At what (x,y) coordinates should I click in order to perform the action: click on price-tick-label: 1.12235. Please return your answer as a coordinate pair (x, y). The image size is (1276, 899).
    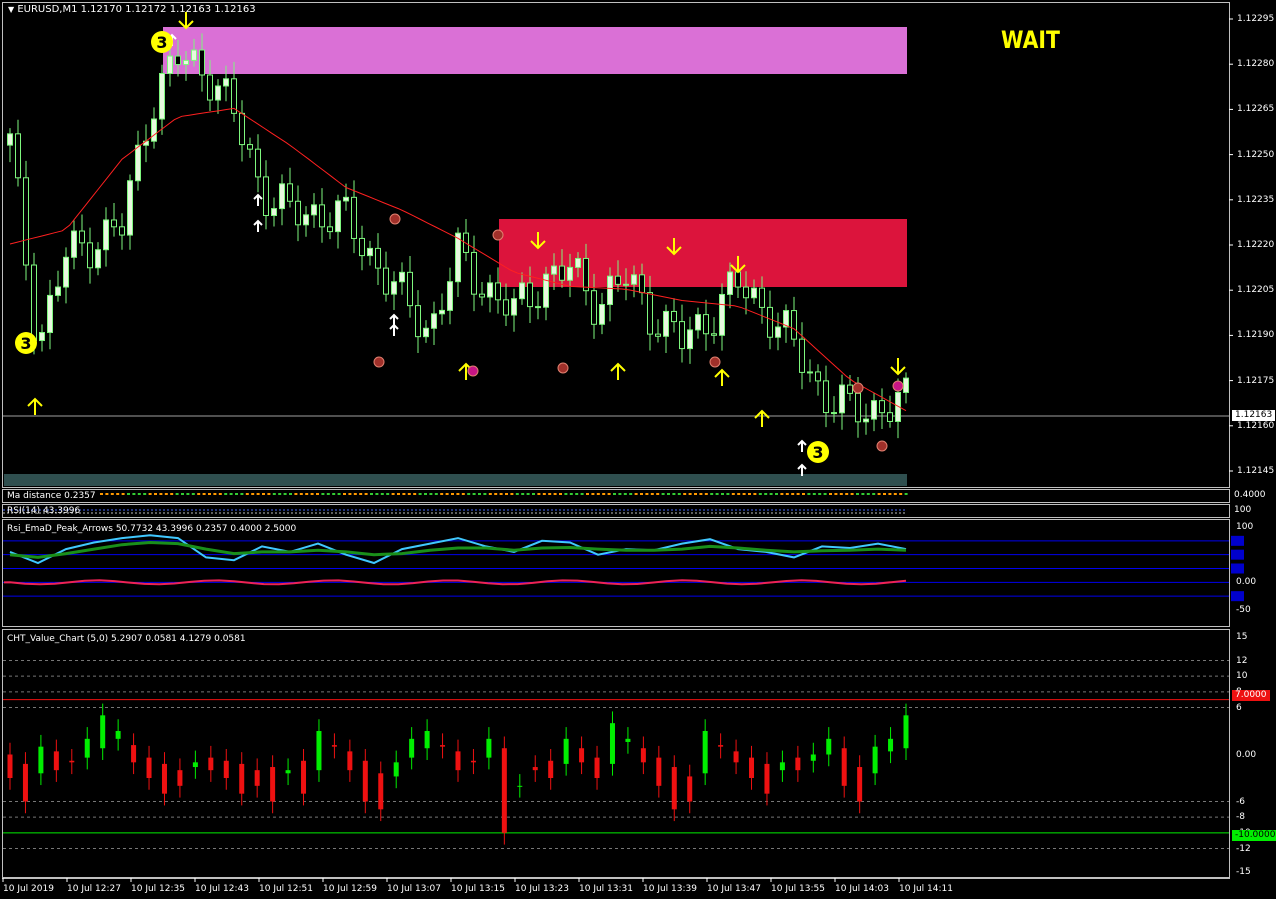
    Looking at the image, I should click on (1256, 199).